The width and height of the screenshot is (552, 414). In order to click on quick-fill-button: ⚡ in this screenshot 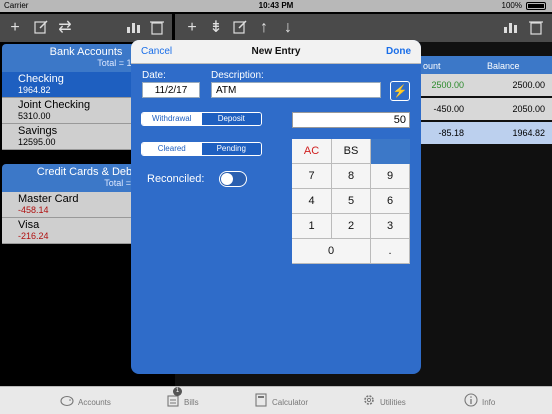, I will do `click(400, 91)`.